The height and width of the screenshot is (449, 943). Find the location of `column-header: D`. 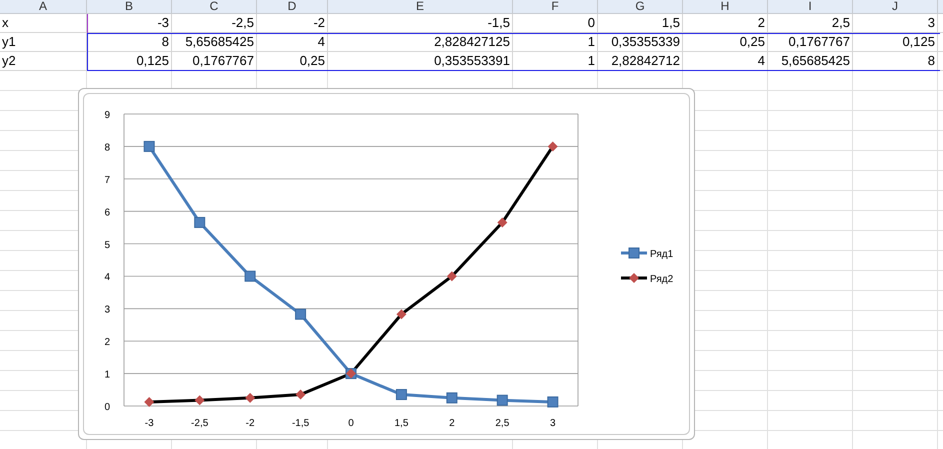

column-header: D is located at coordinates (292, 7).